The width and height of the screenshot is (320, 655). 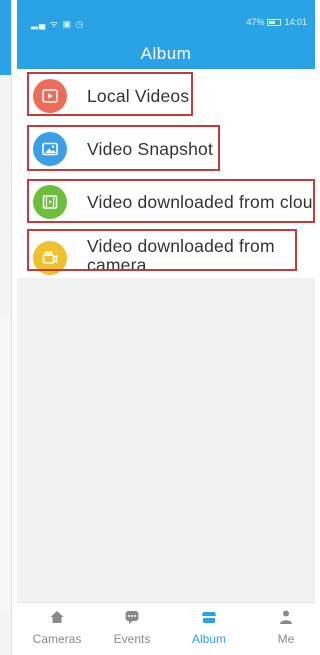 I want to click on person-icon, so click(x=286, y=617).